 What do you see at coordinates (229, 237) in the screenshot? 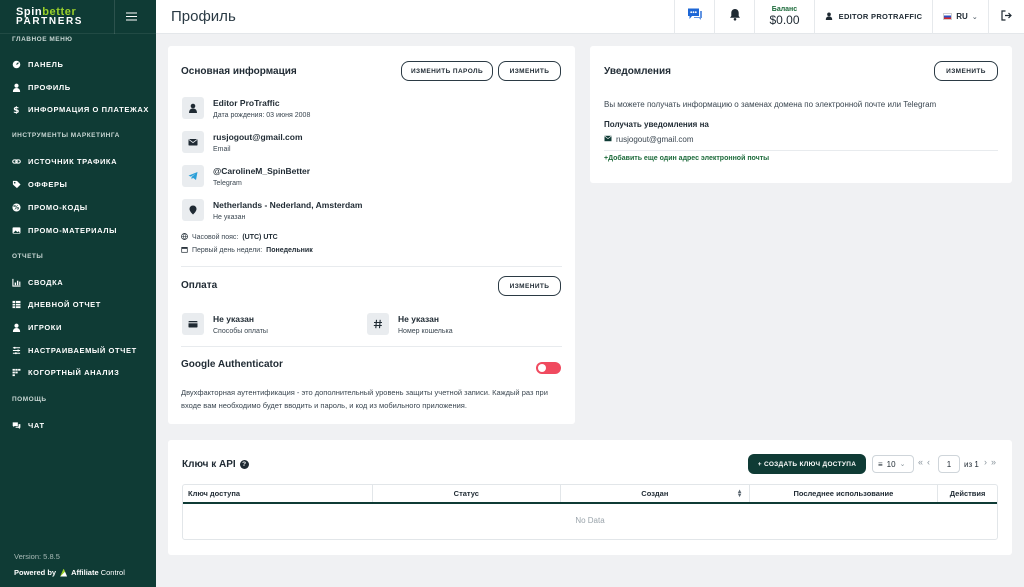
I see `timezone-line: Часовой пояс: (UTC) UTC` at bounding box center [229, 237].